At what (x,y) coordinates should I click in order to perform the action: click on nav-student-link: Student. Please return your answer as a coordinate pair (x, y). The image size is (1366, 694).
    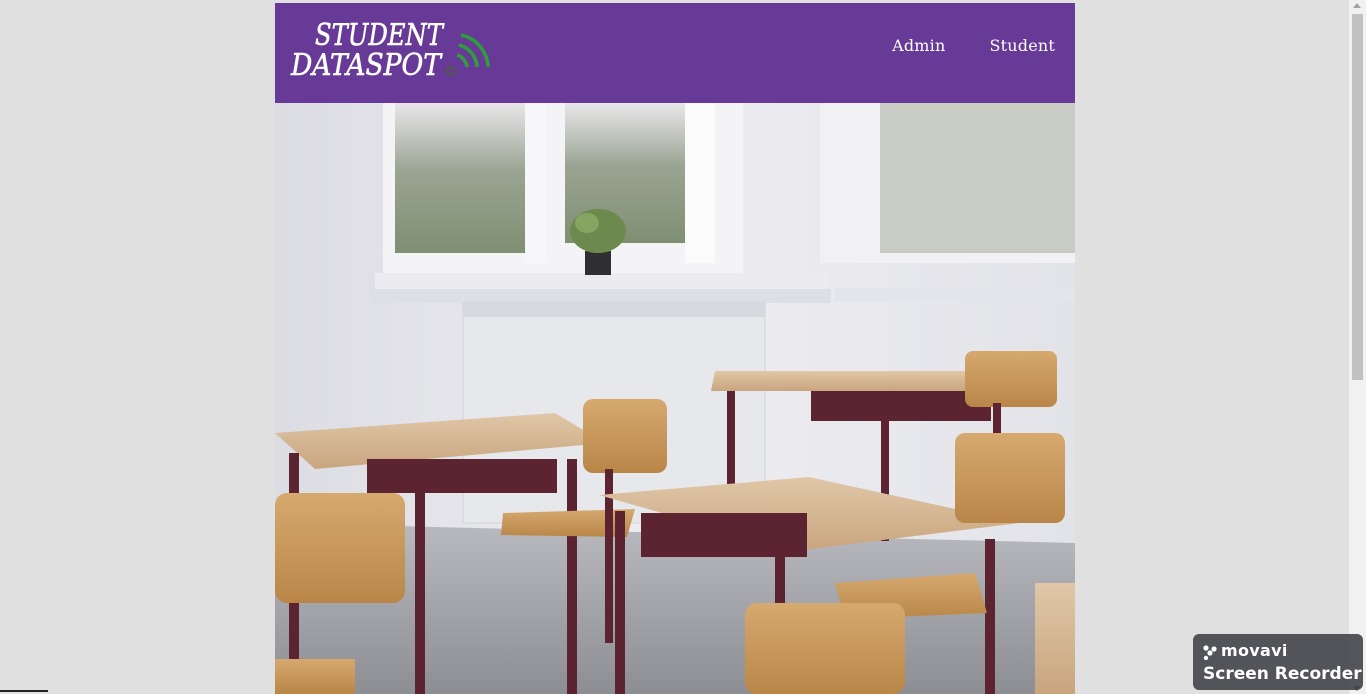
    Looking at the image, I should click on (1022, 45).